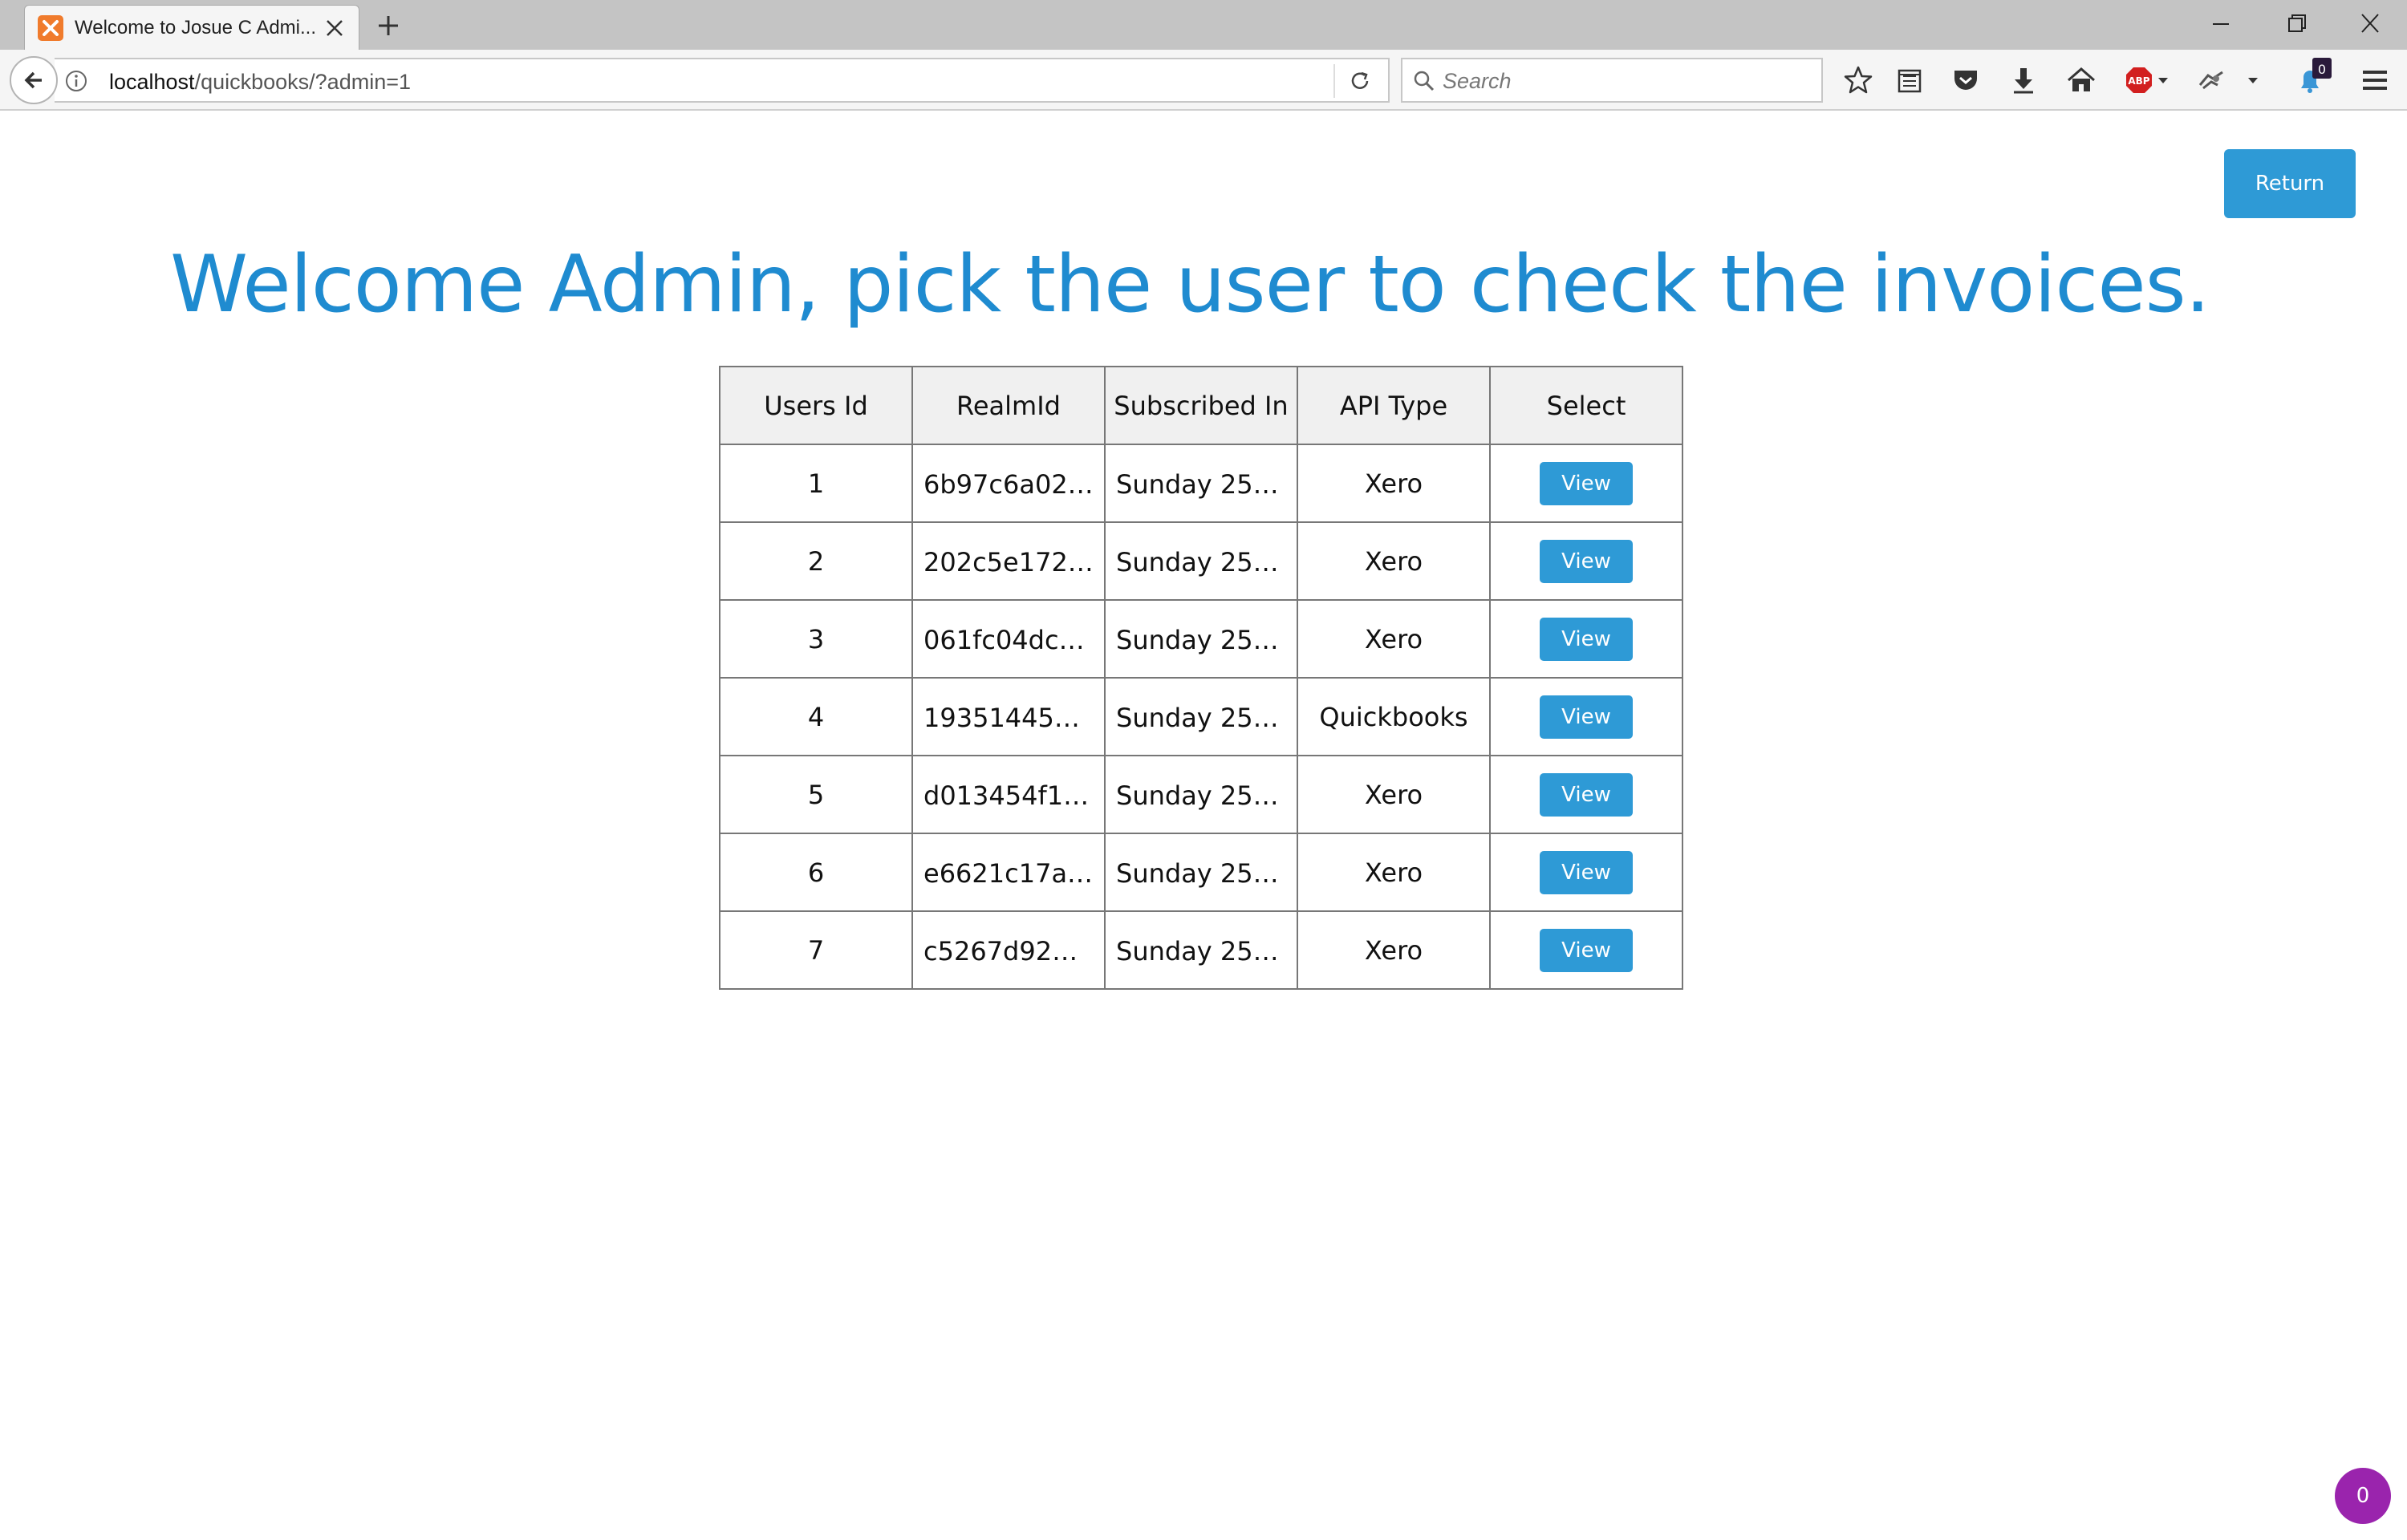 This screenshot has width=2407, height=1540. What do you see at coordinates (2375, 80) in the screenshot?
I see `hamburger-menu-icon` at bounding box center [2375, 80].